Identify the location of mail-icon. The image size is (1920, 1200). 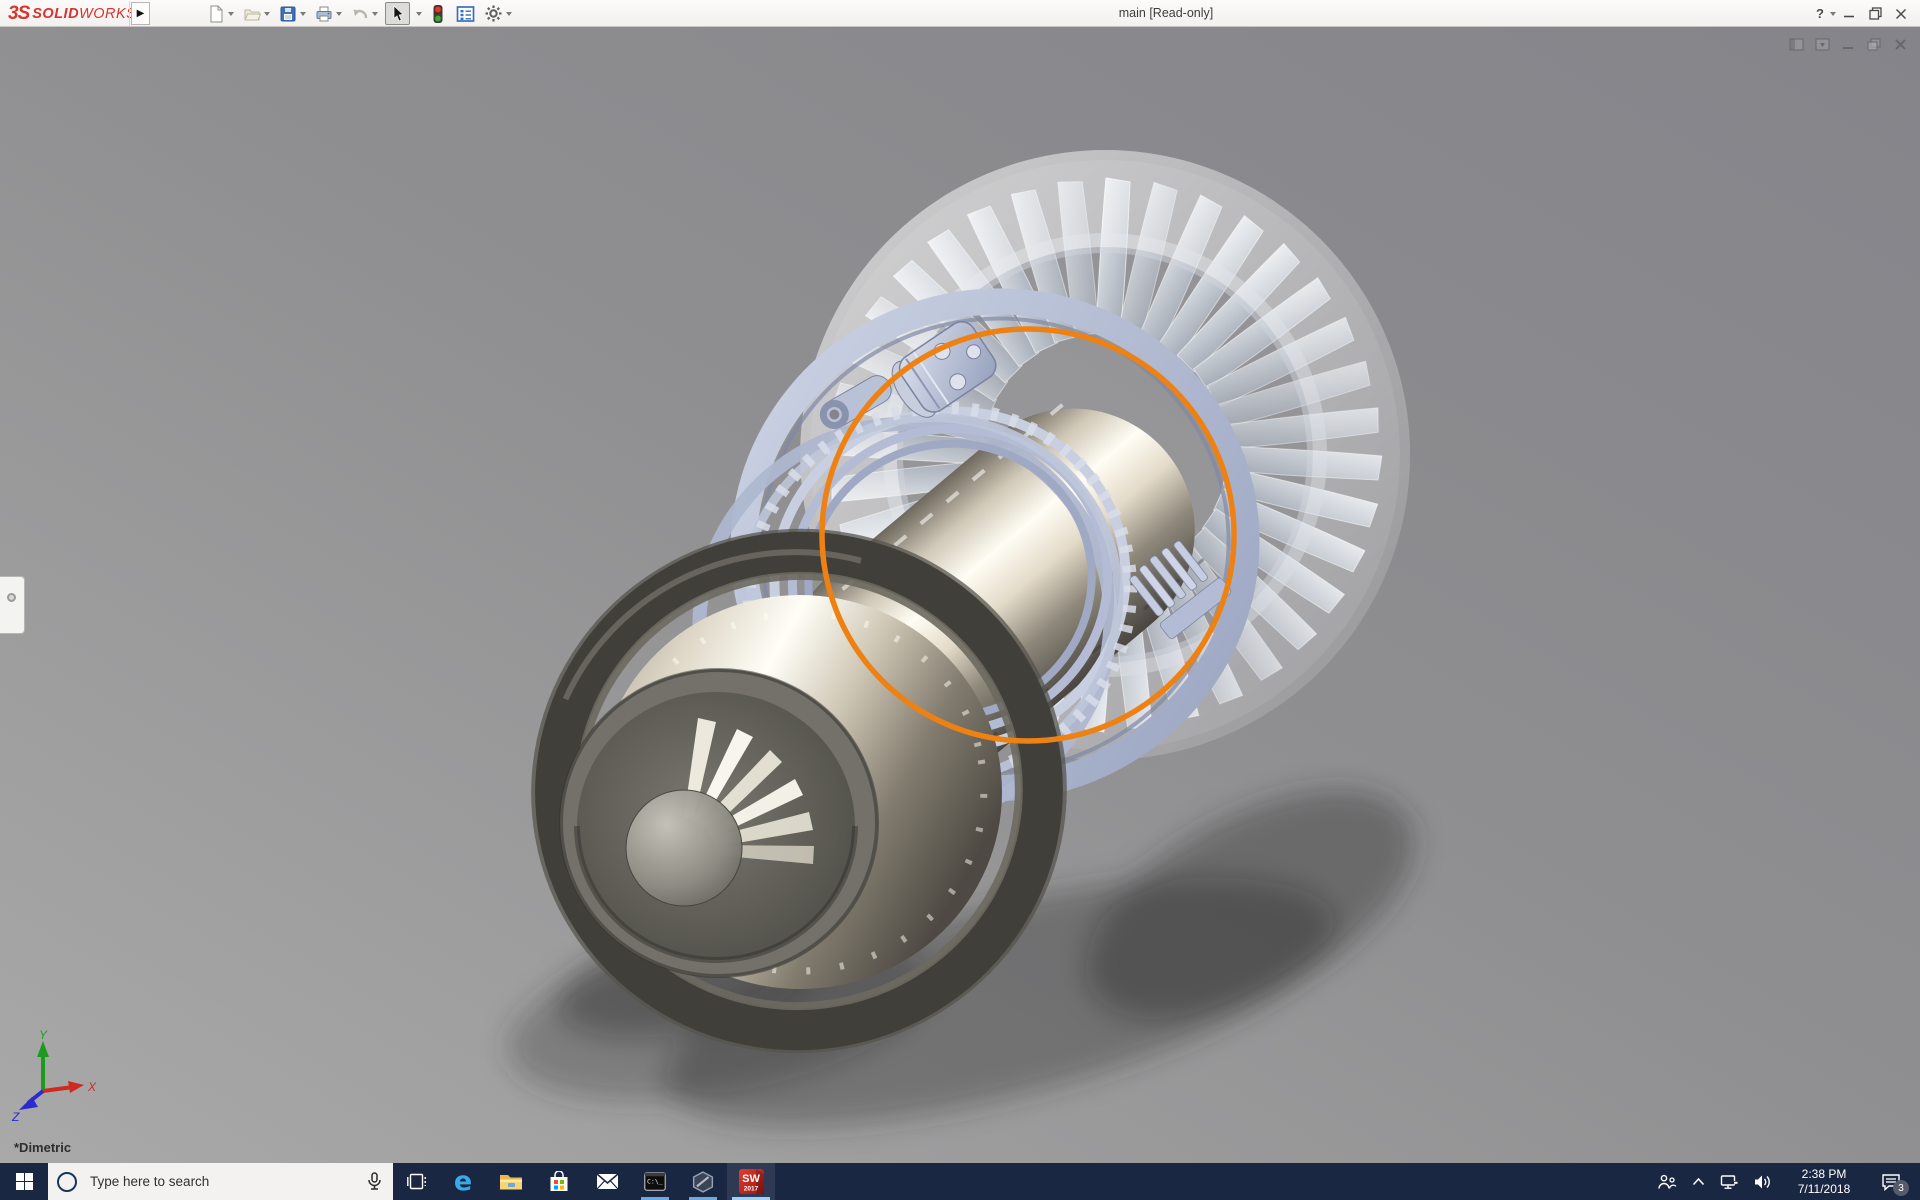
(607, 1181).